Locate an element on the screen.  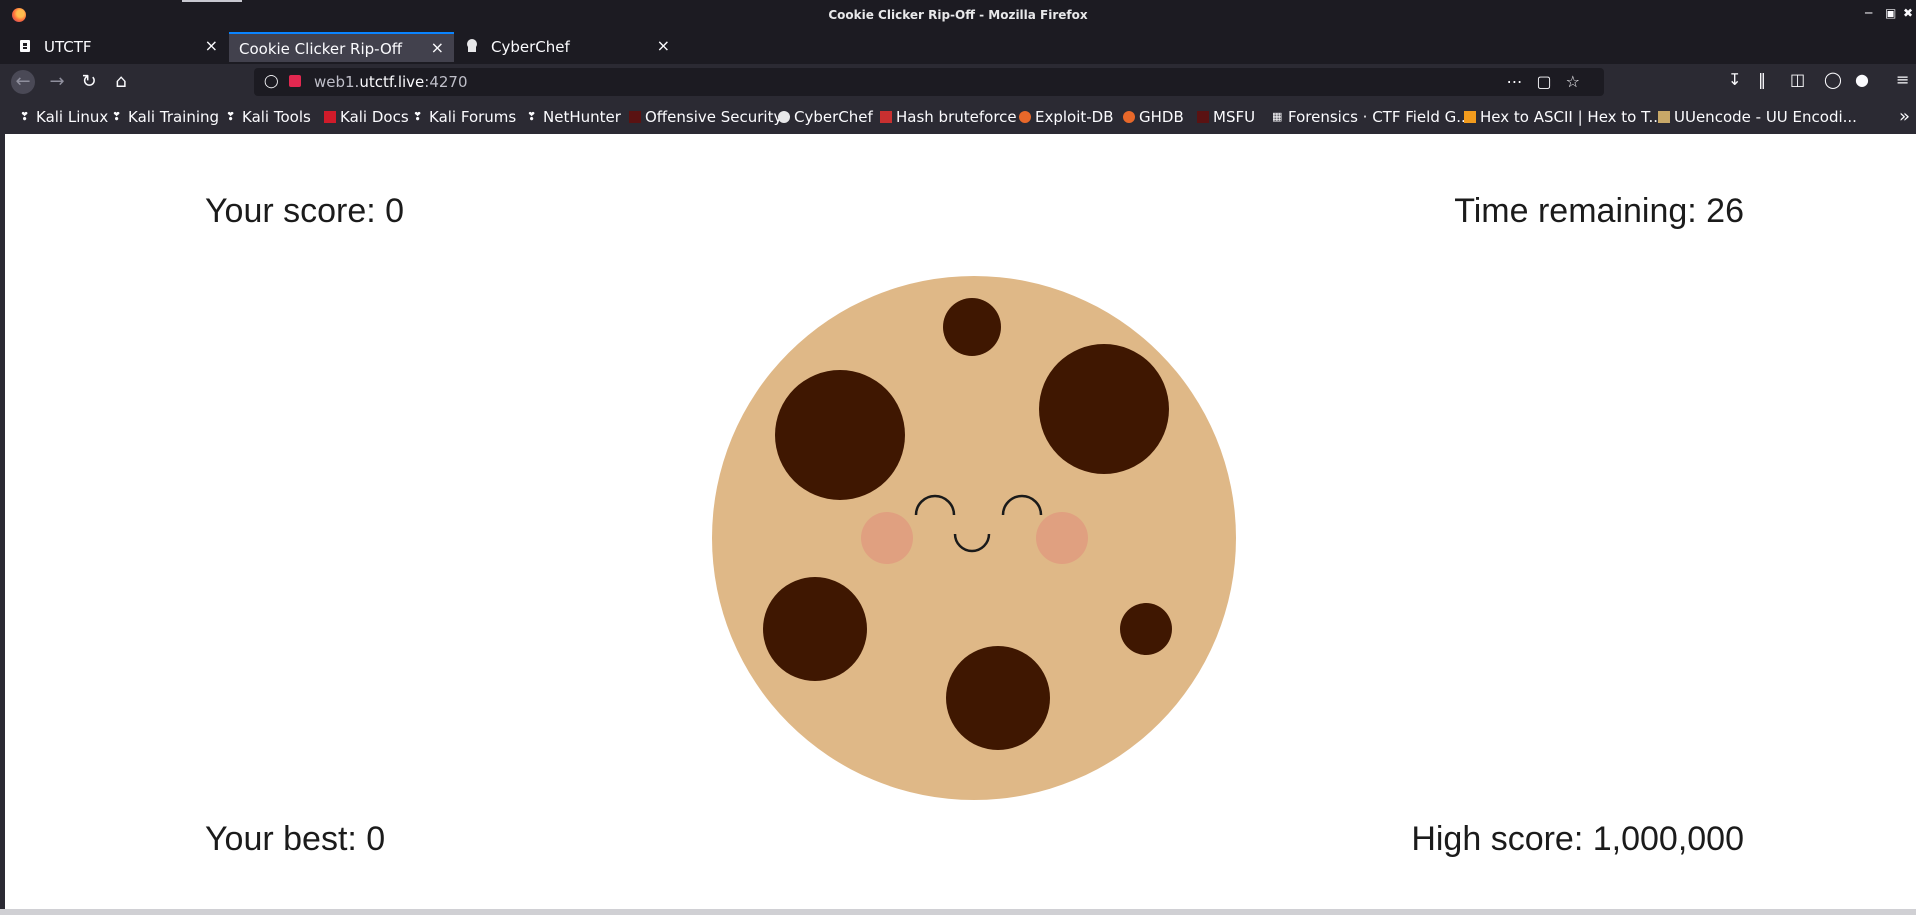
bookmark-exploit-db: Exploit-DB is located at coordinates (1066, 117).